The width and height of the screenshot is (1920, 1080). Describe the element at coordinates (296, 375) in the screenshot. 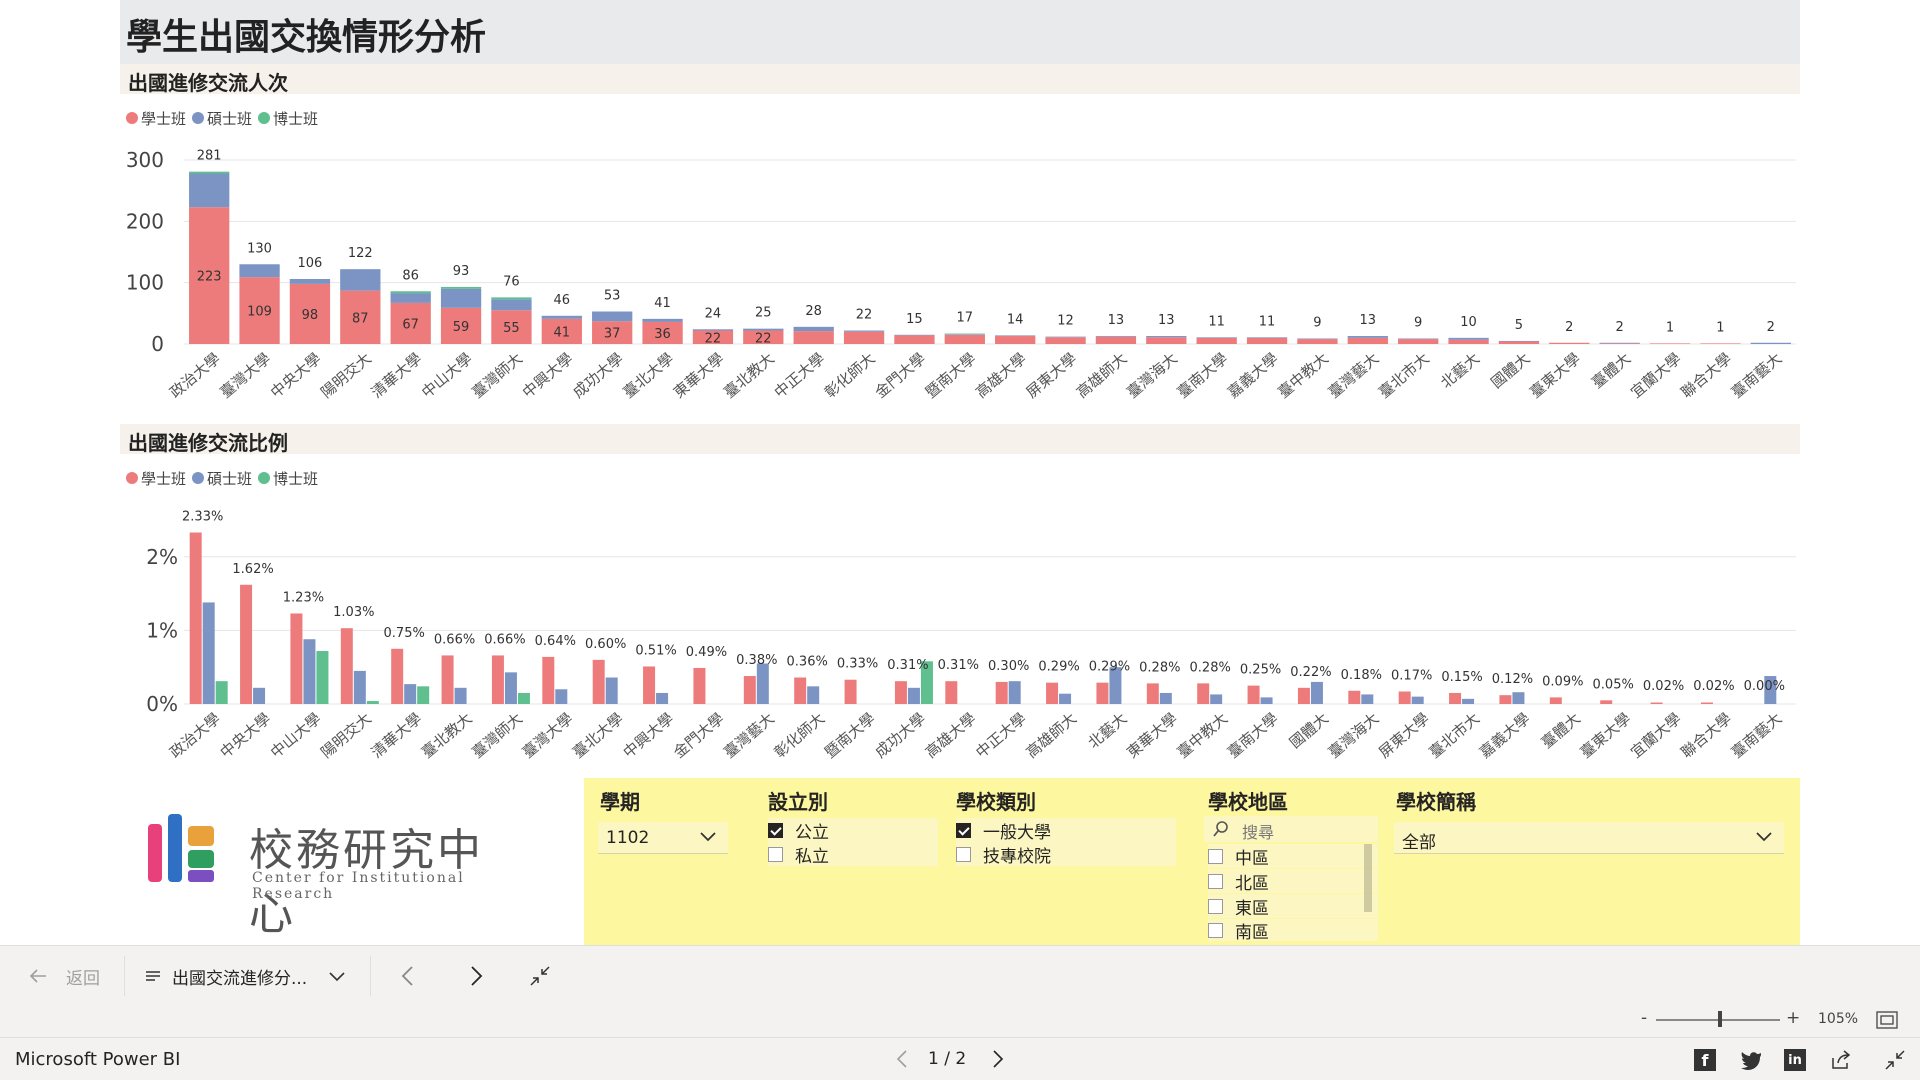

I see `x-tick-label: 中央大學` at that location.